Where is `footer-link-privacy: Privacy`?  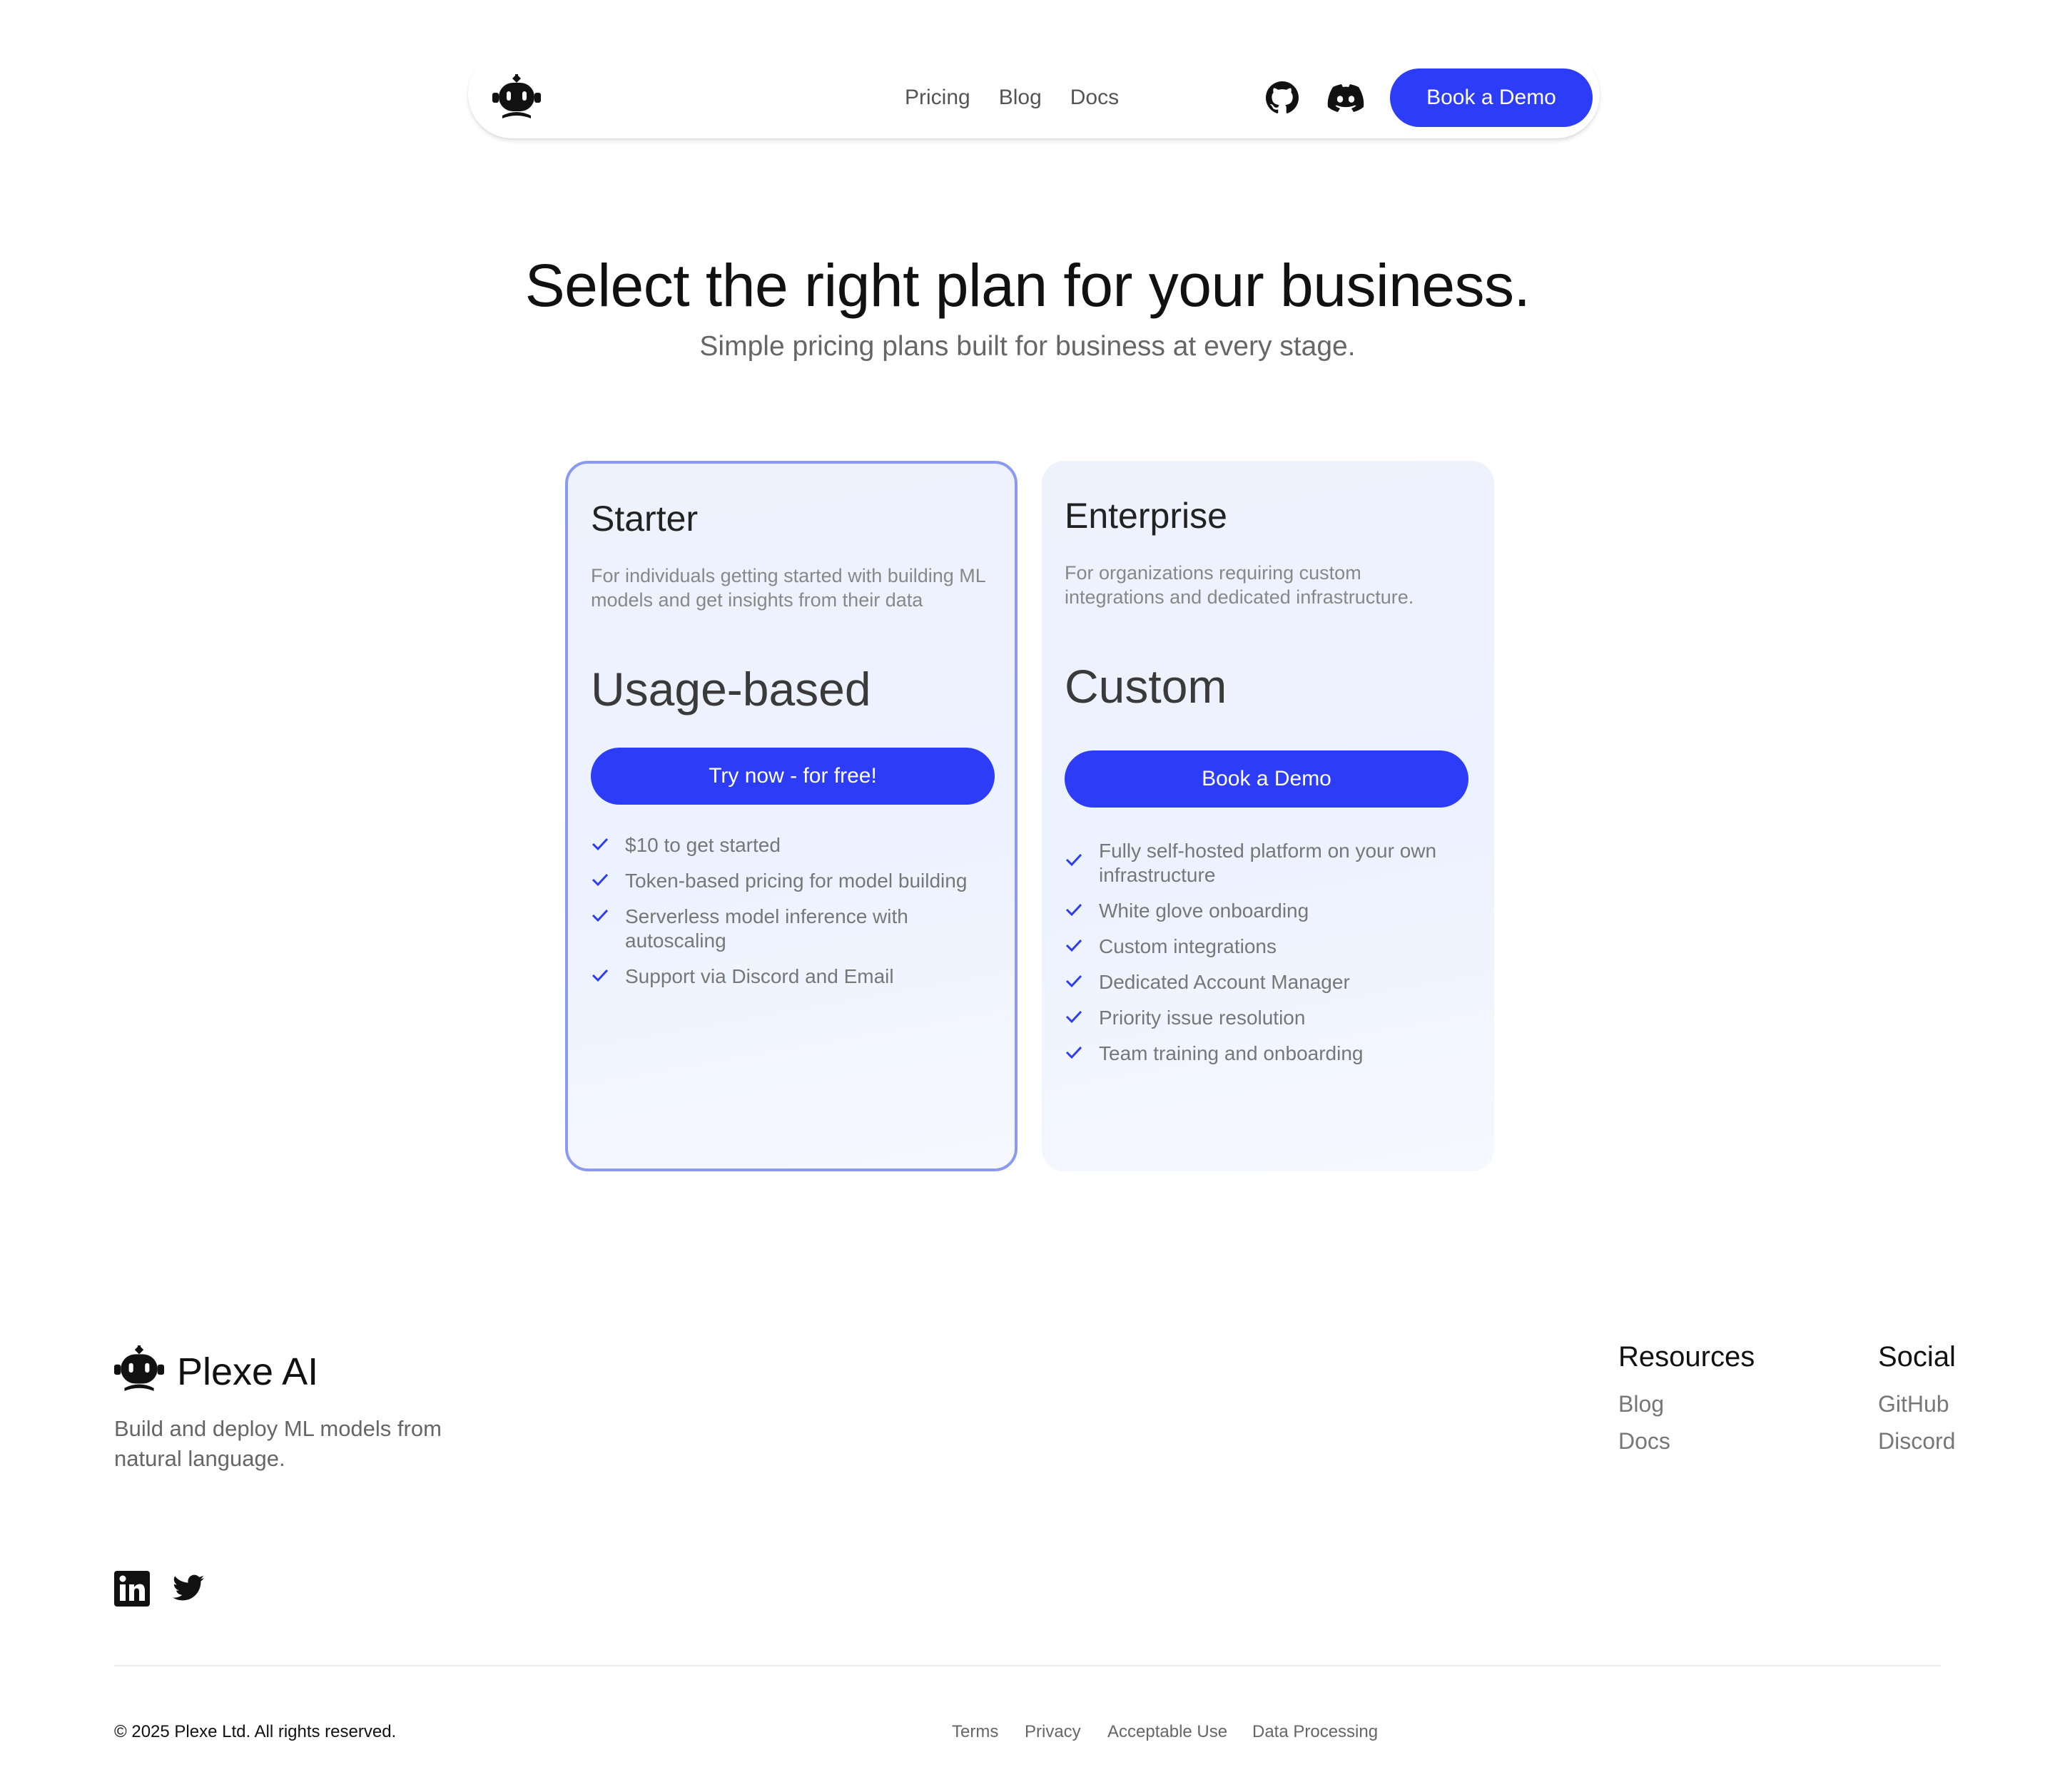
footer-link-privacy: Privacy is located at coordinates (1053, 1732).